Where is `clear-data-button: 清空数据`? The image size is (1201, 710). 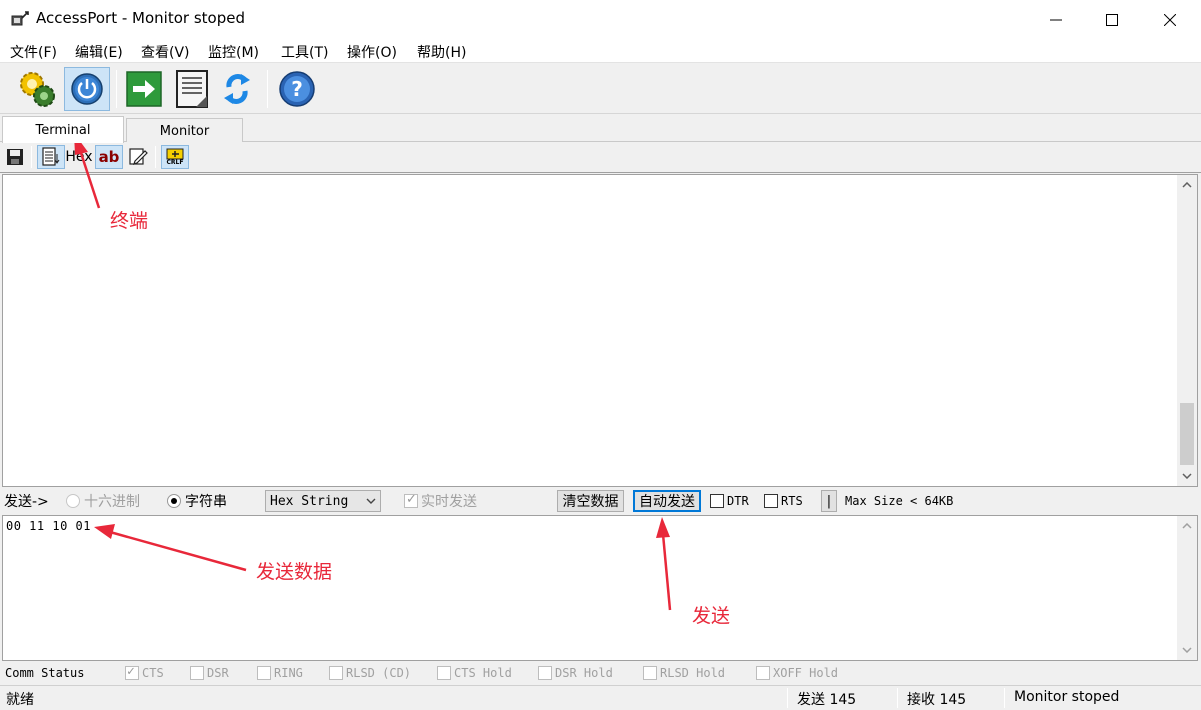 clear-data-button: 清空数据 is located at coordinates (590, 501).